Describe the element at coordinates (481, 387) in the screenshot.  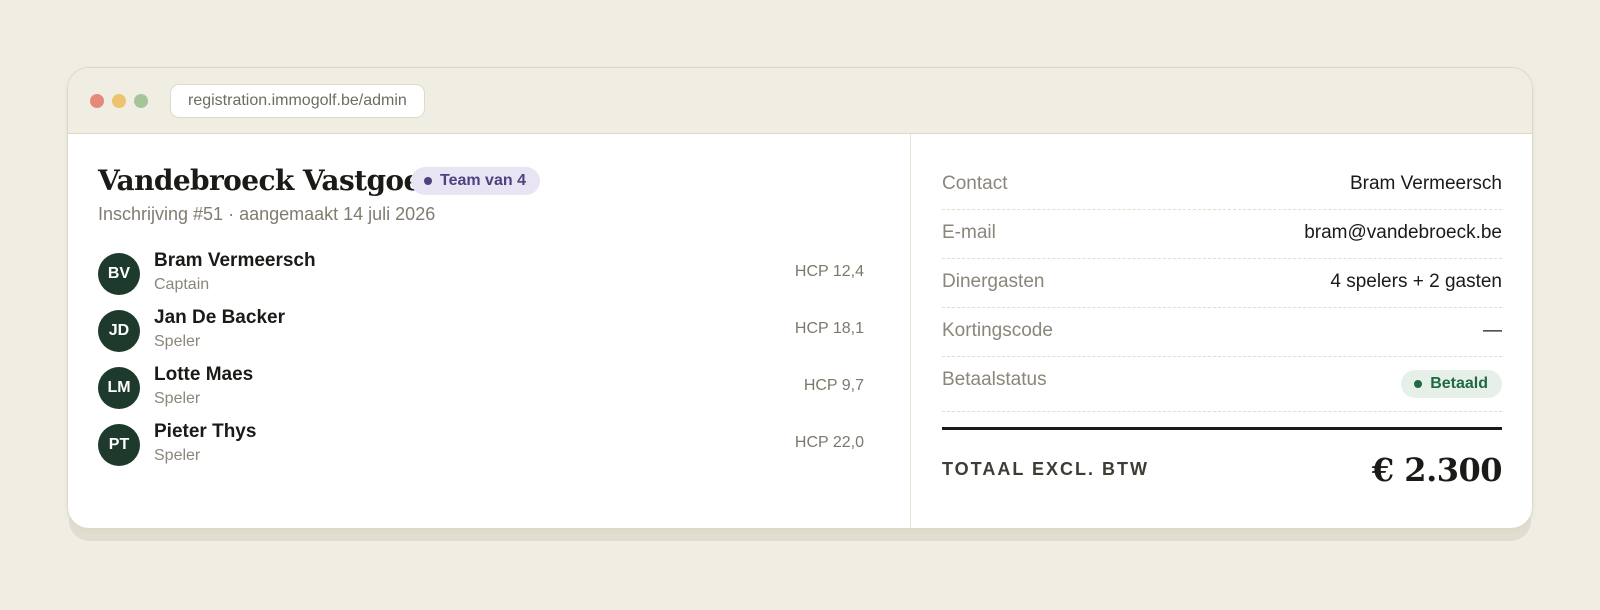
I see `player-row: LM Lotte Maes Speler HCP 9,7` at that location.